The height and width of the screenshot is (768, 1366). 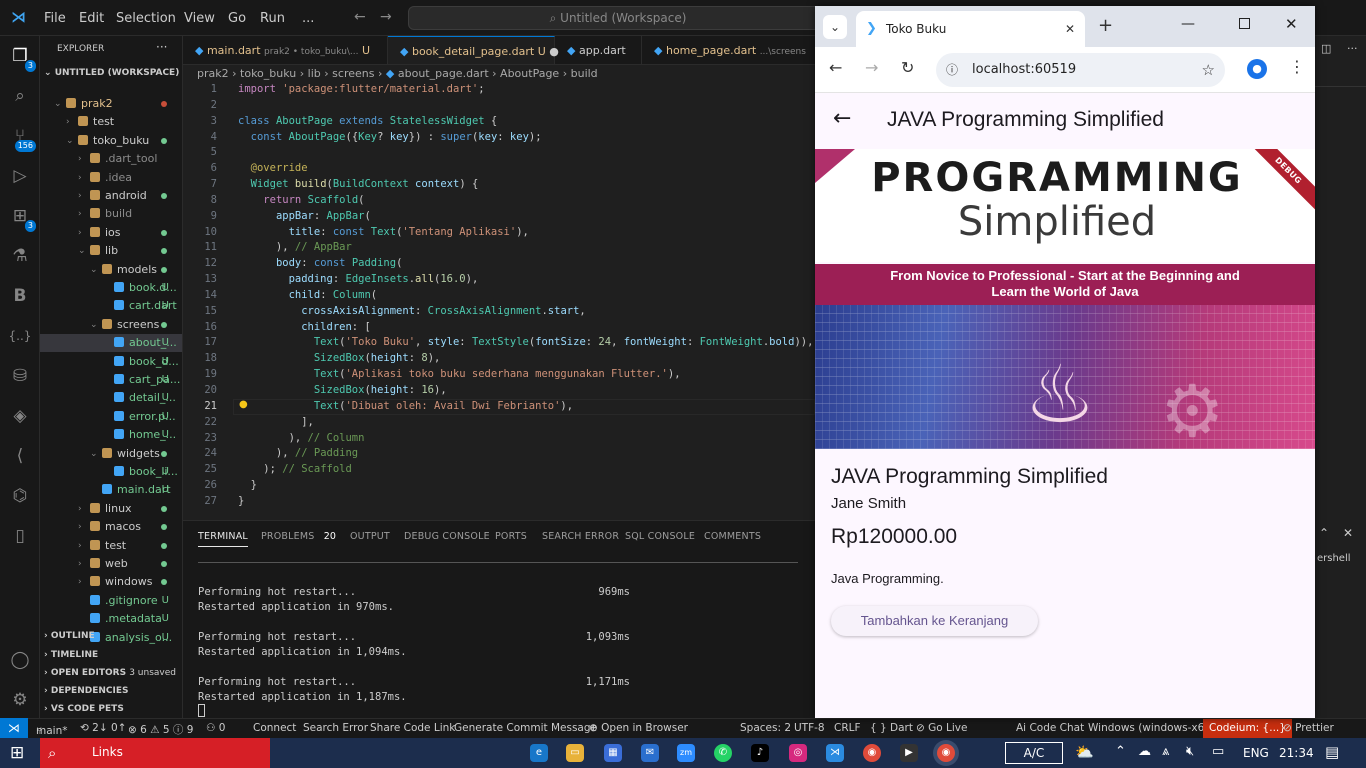 I want to click on panel-chevron-up-icon: ⌃, so click(x=1324, y=533).